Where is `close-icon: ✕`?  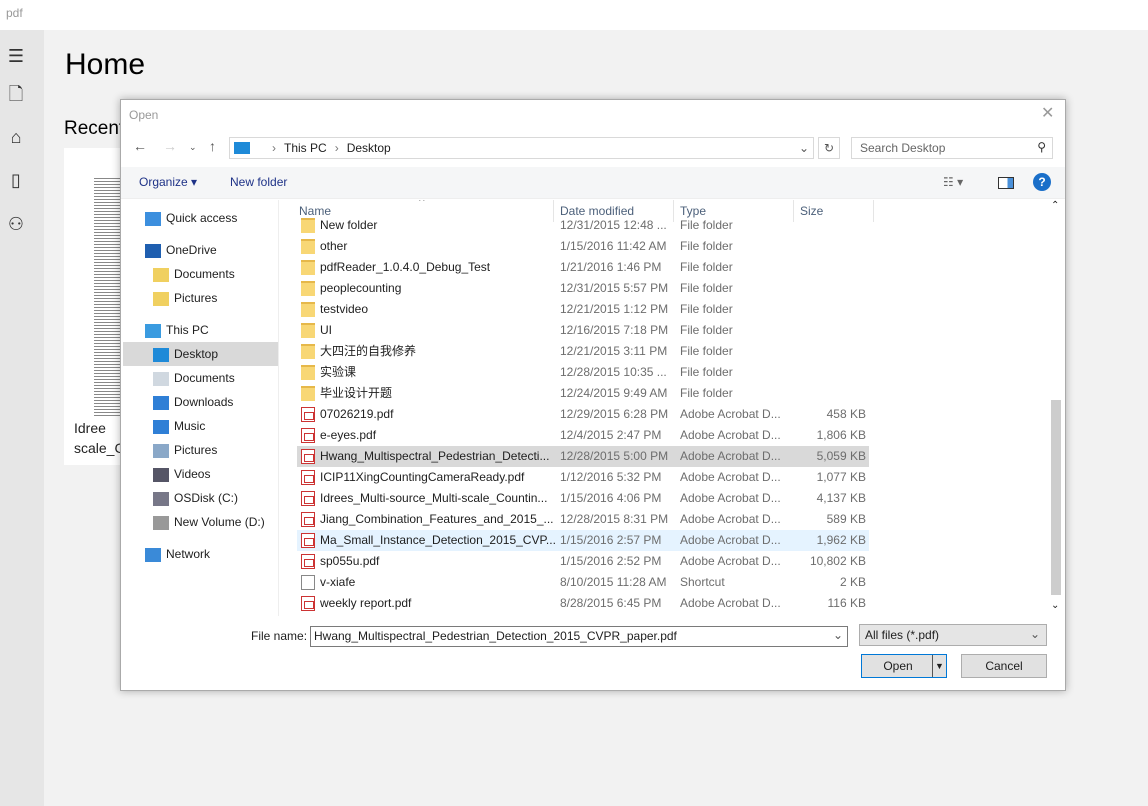 close-icon: ✕ is located at coordinates (1047, 113).